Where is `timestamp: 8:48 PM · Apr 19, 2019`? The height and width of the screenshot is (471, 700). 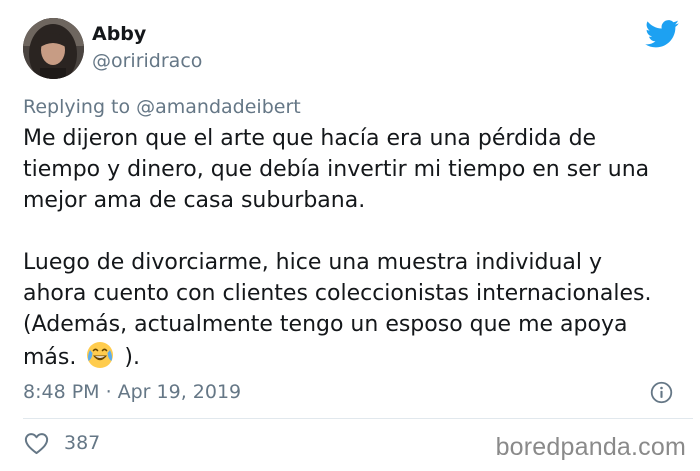
timestamp: 8:48 PM · Apr 19, 2019 is located at coordinates (132, 392).